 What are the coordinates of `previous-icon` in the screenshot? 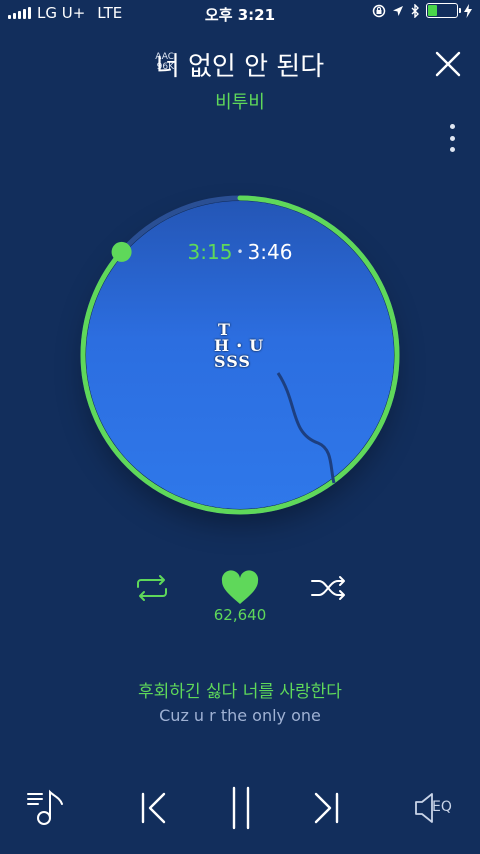 It's located at (153, 808).